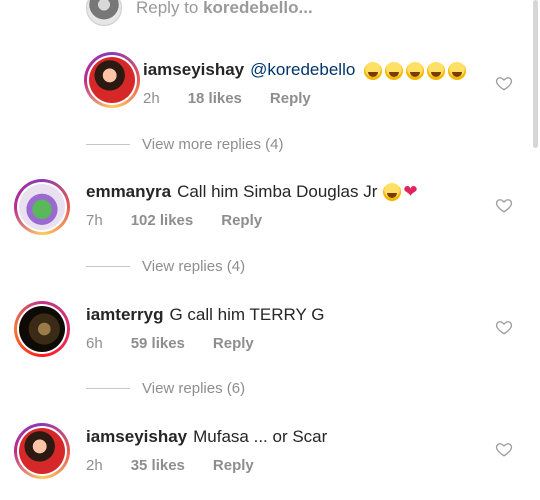 The image size is (540, 500). Describe the element at coordinates (128, 192) in the screenshot. I see `username: emmanyra` at that location.